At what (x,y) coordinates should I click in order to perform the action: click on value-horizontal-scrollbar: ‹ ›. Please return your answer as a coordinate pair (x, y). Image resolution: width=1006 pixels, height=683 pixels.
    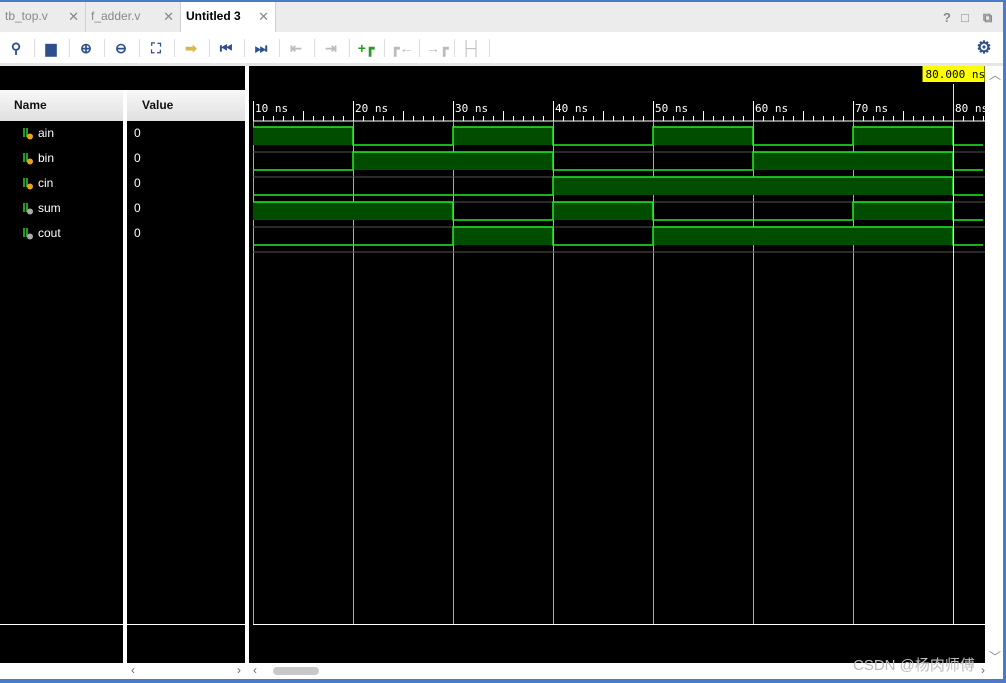
    Looking at the image, I should click on (186, 670).